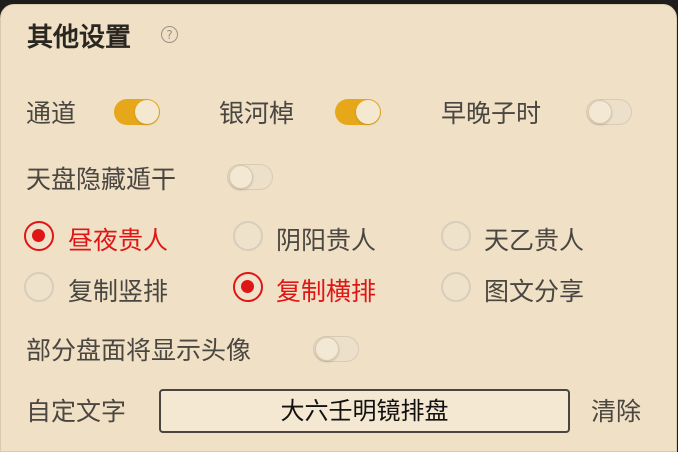 This screenshot has width=678, height=452. Describe the element at coordinates (326, 239) in the screenshot. I see `radio-label-yinyang-guiren: 阴阳贵人` at that location.